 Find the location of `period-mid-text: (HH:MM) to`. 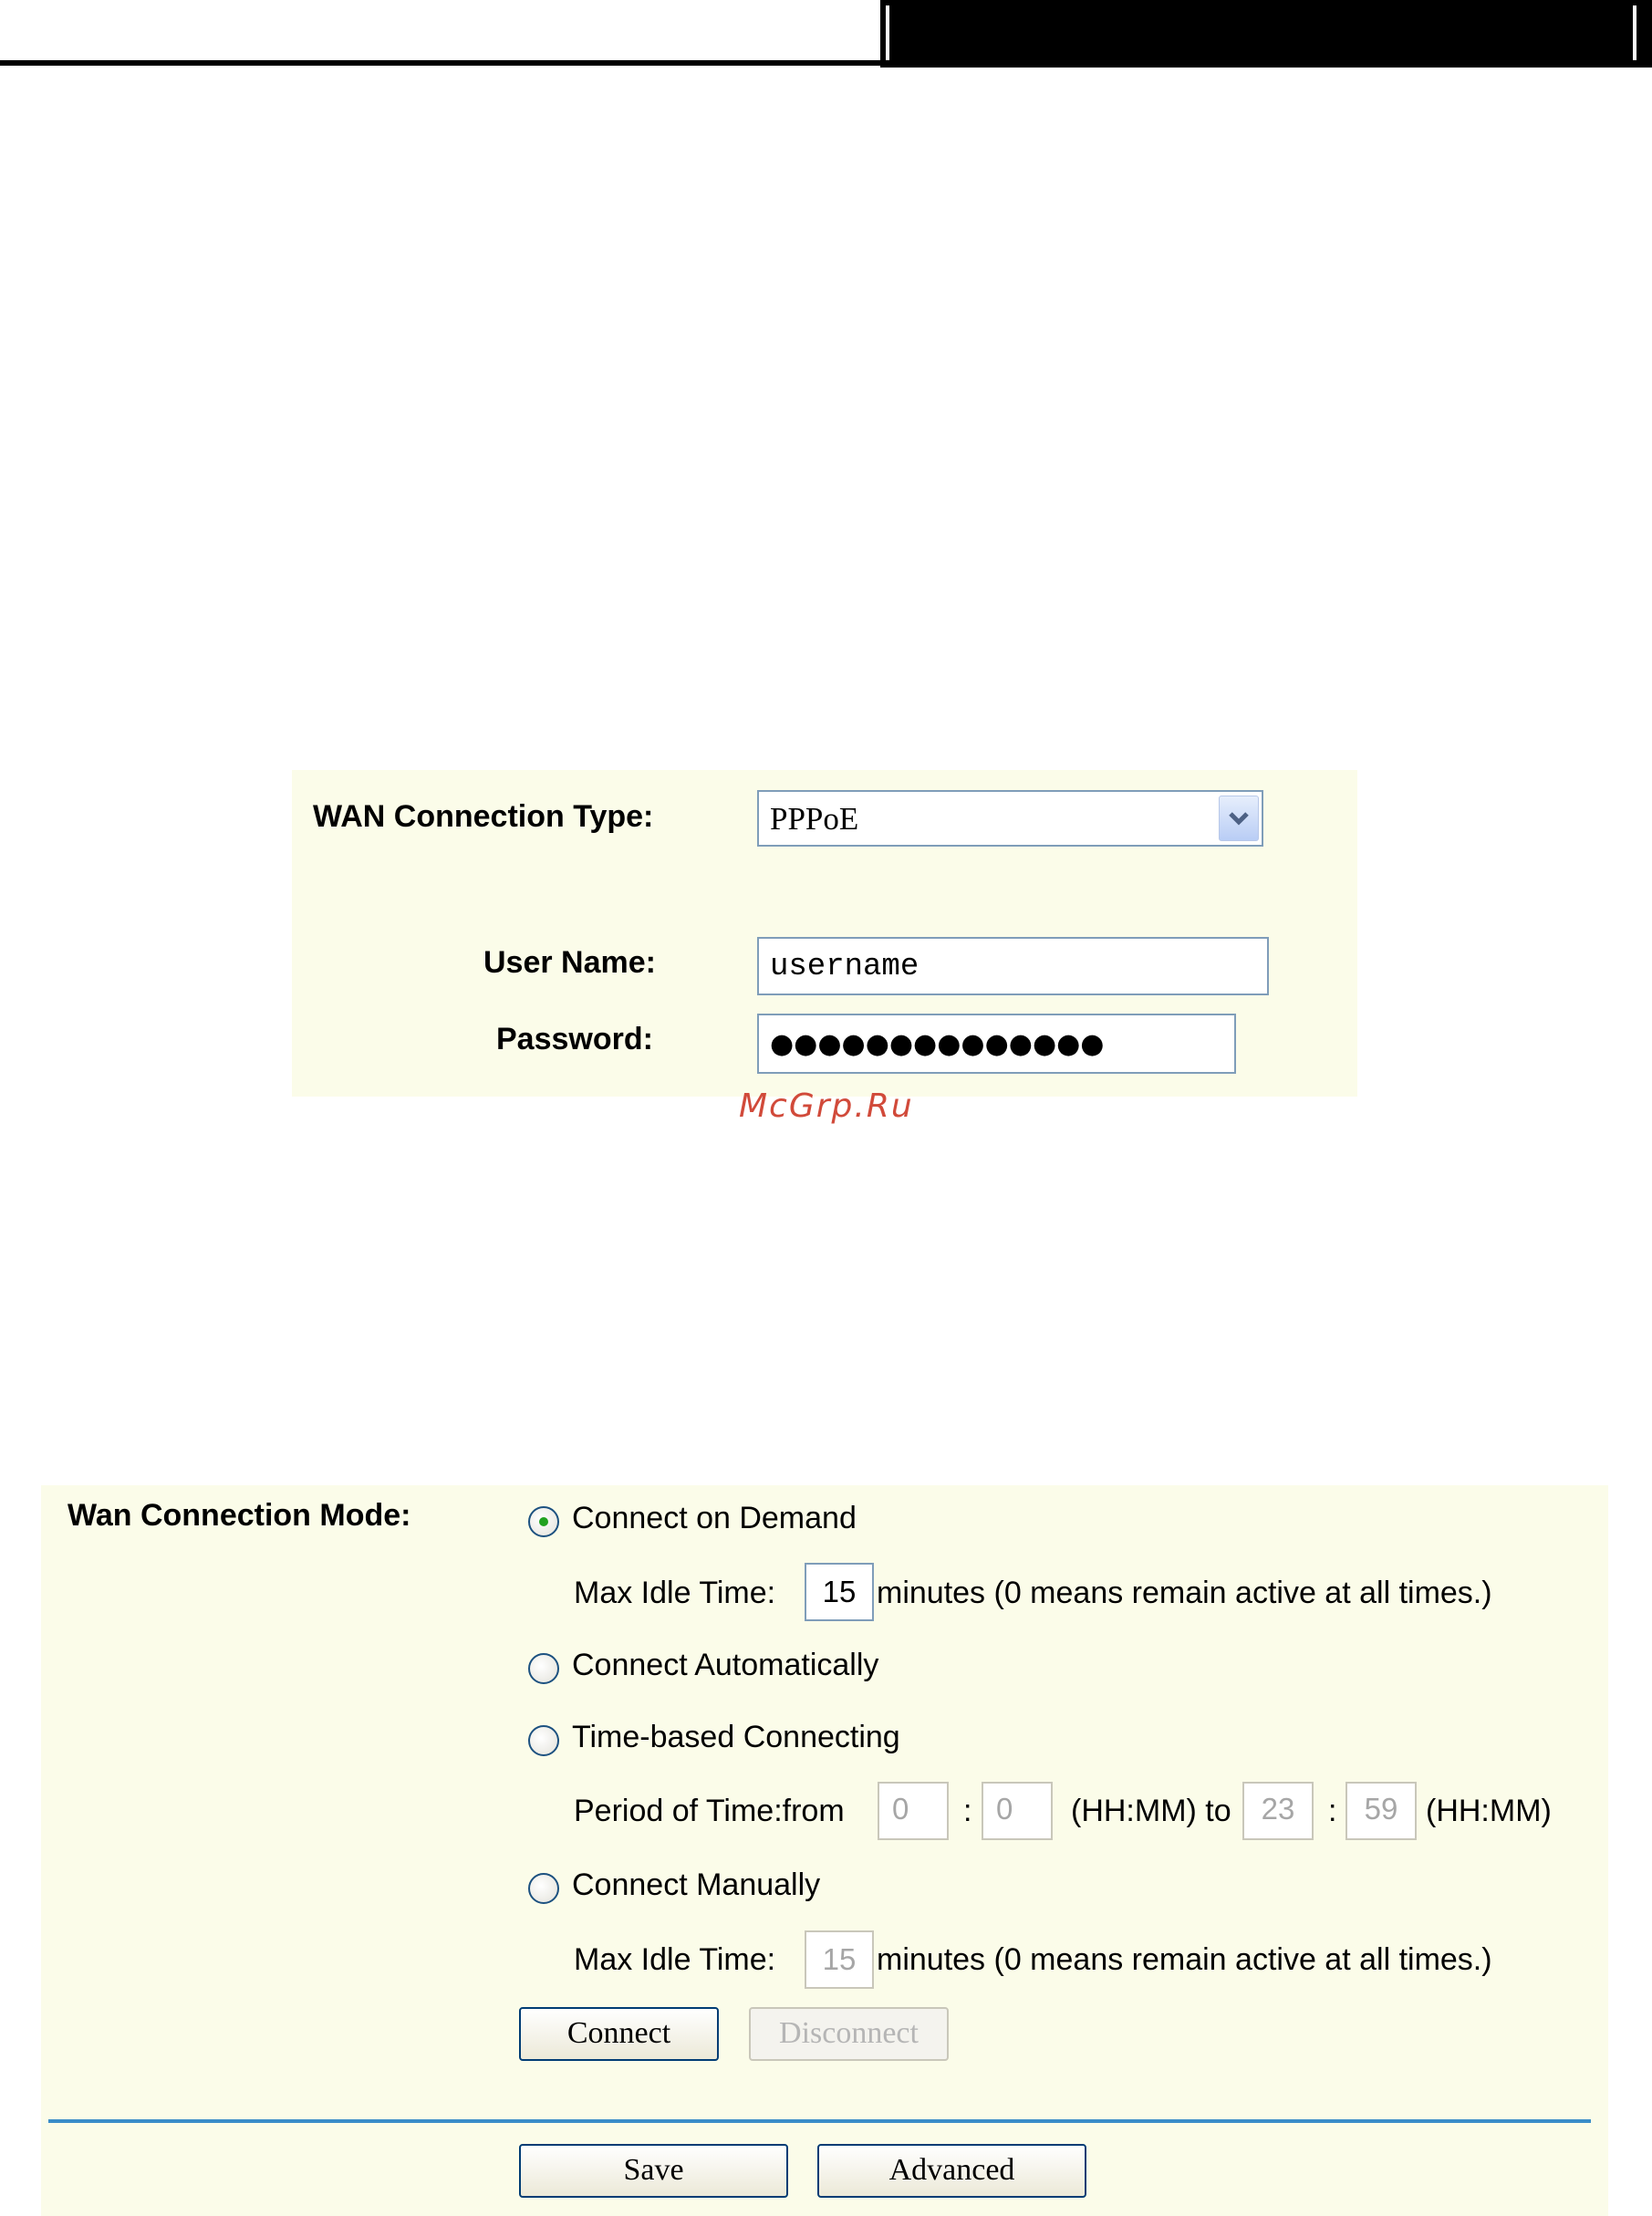

period-mid-text: (HH:MM) to is located at coordinates (1151, 1811).